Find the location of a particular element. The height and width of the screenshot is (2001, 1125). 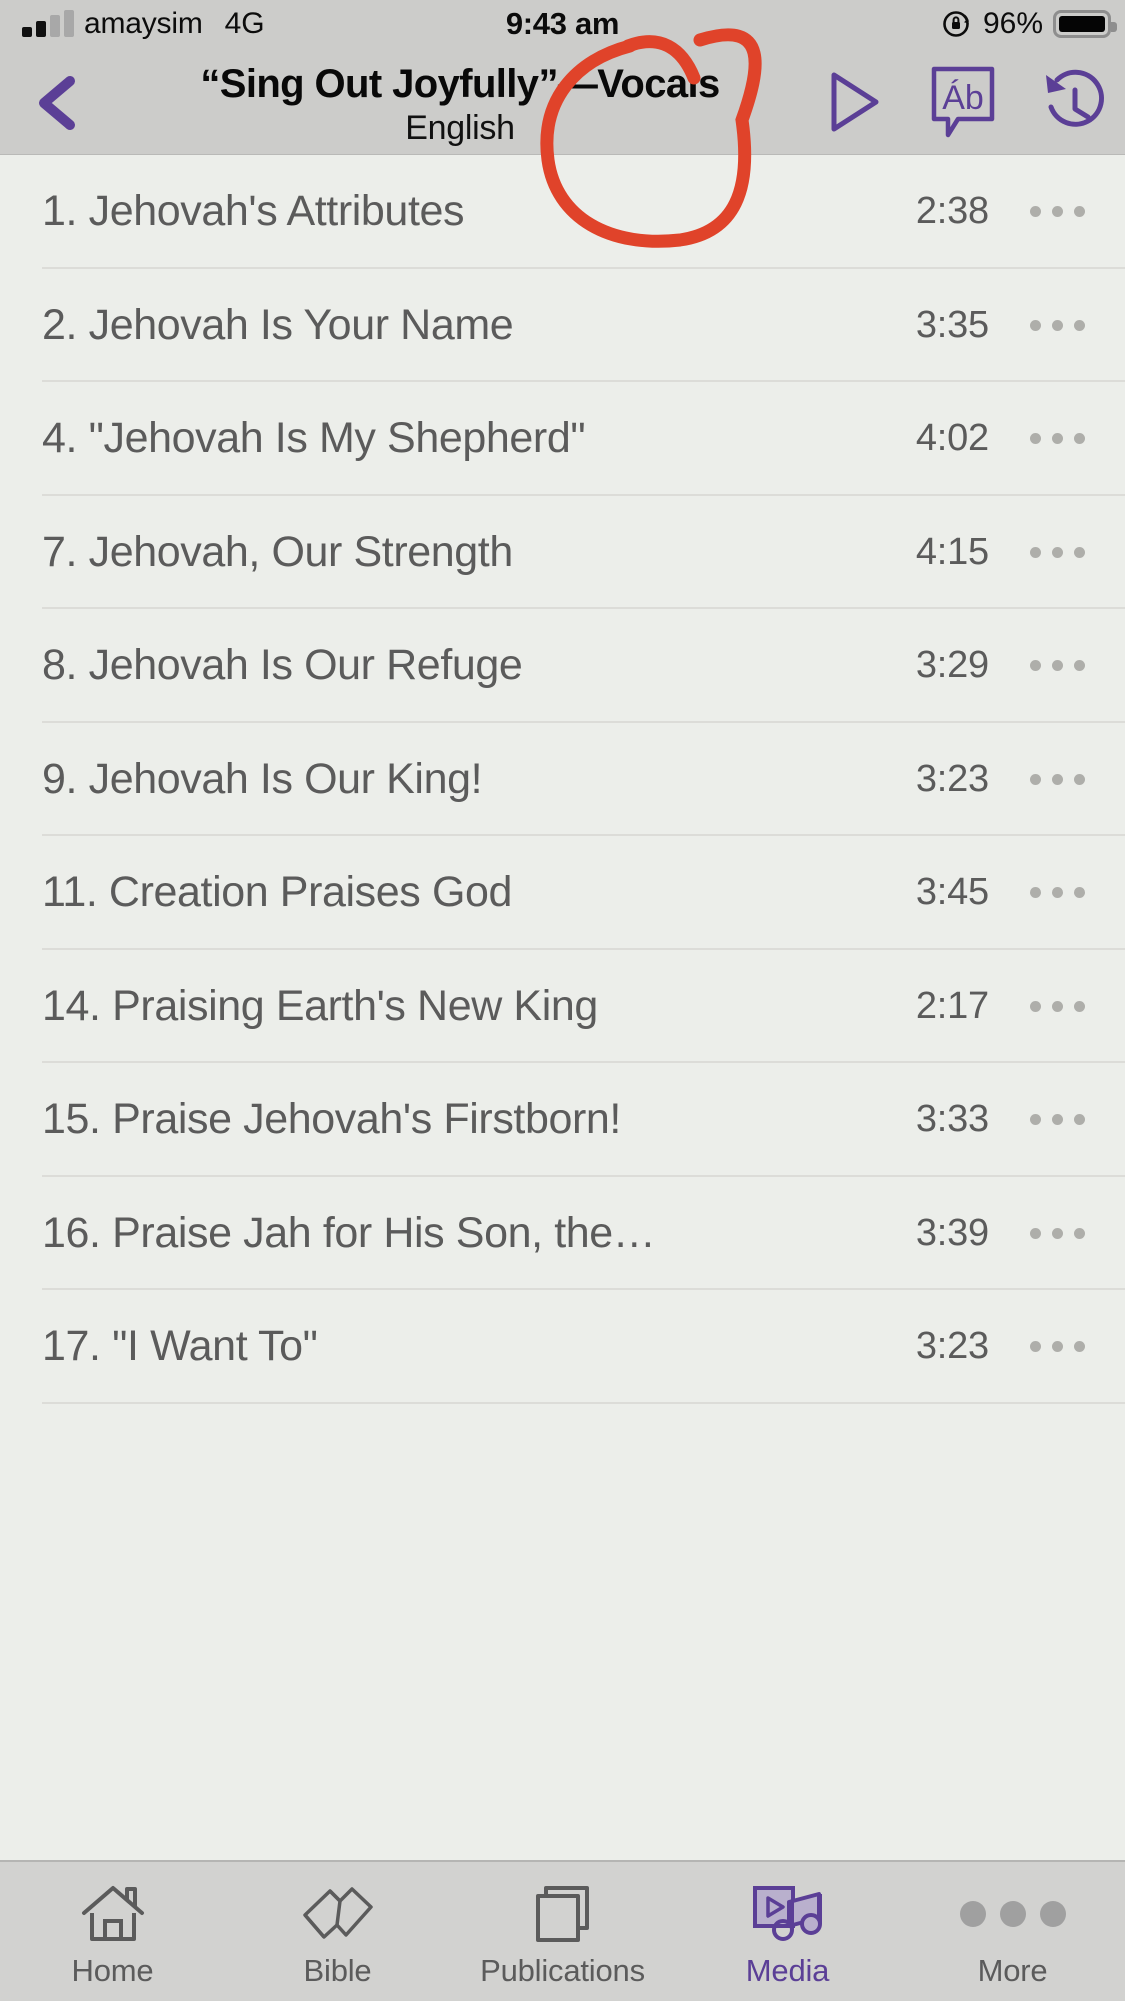

title-block: “Sing Out Joyfully”—Vocals English is located at coordinates (460, 105).